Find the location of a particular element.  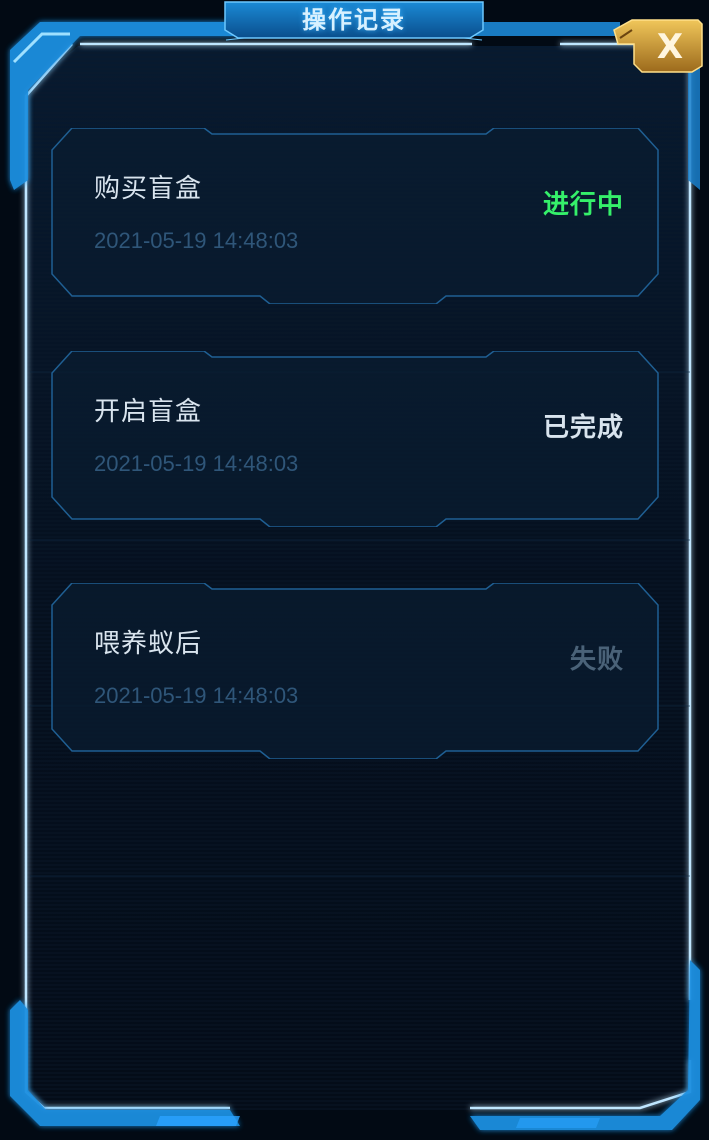

record-card: 开启盲盒 2021-05-19 14:48:03 已完成 is located at coordinates (355, 439).